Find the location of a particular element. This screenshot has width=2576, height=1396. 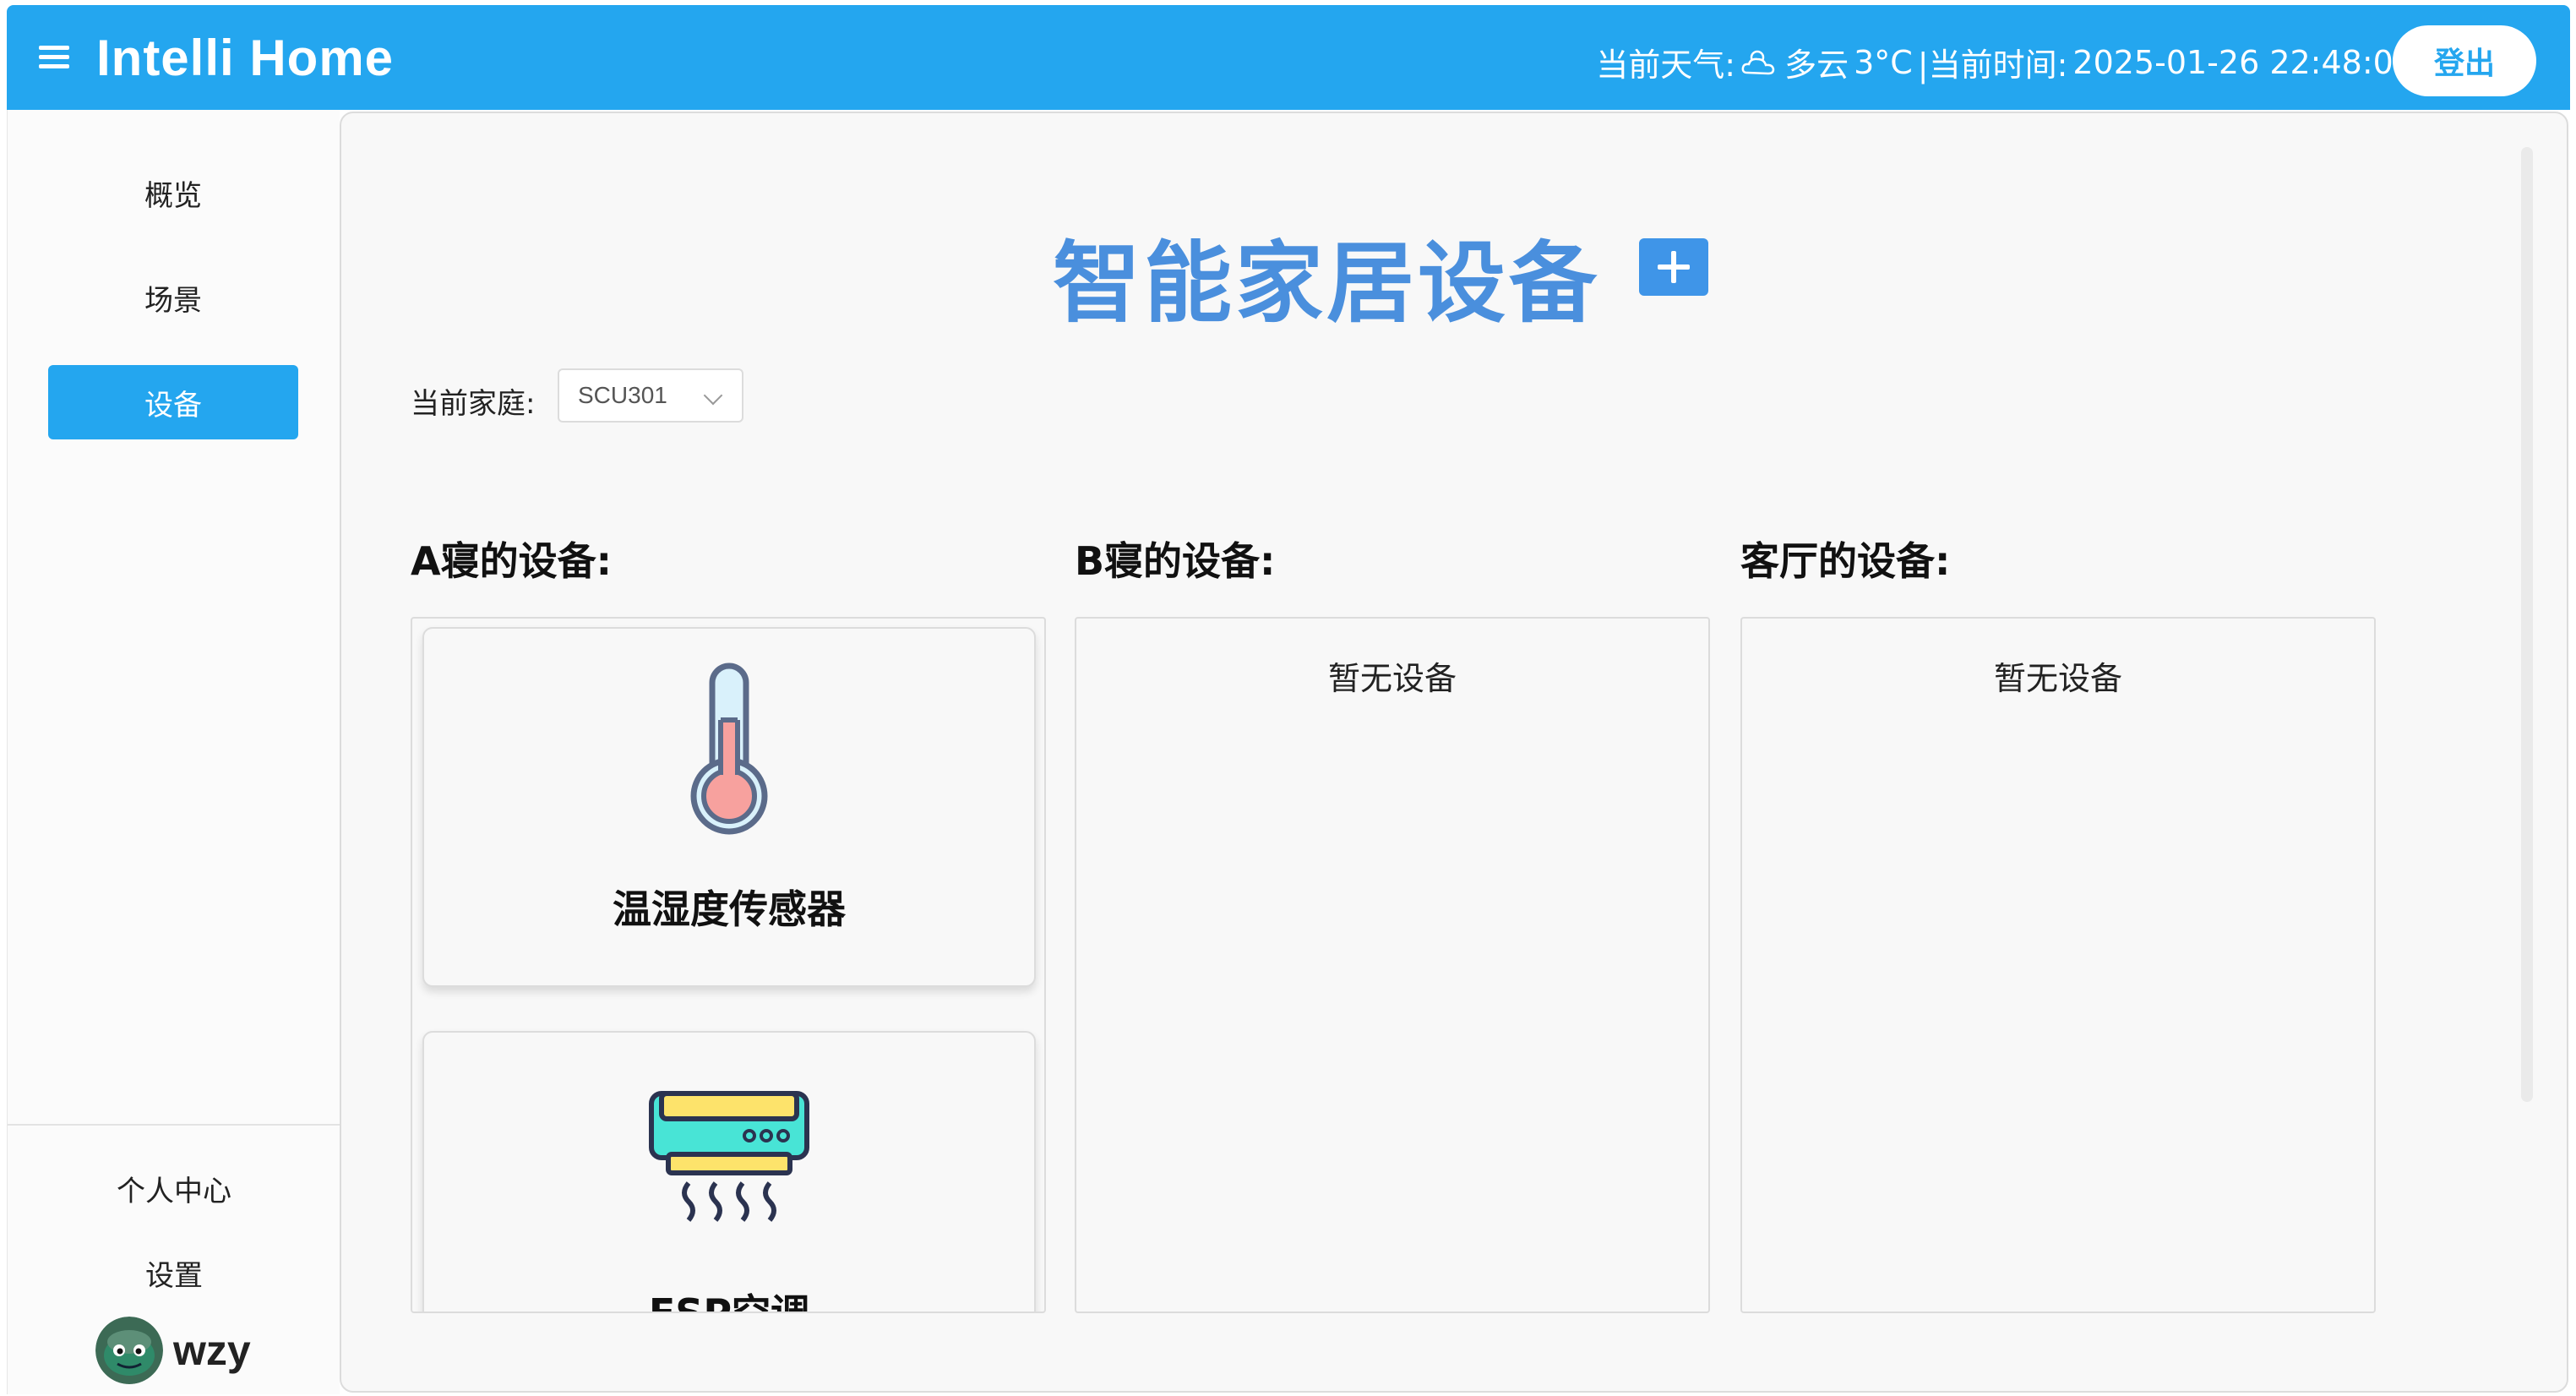

device-name: ESP空调 is located at coordinates (729, 1302).